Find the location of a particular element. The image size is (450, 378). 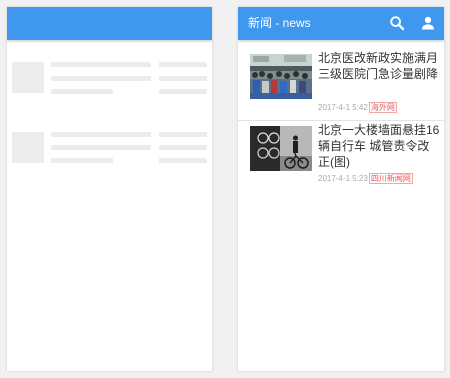

app-bar is located at coordinates (109, 23).